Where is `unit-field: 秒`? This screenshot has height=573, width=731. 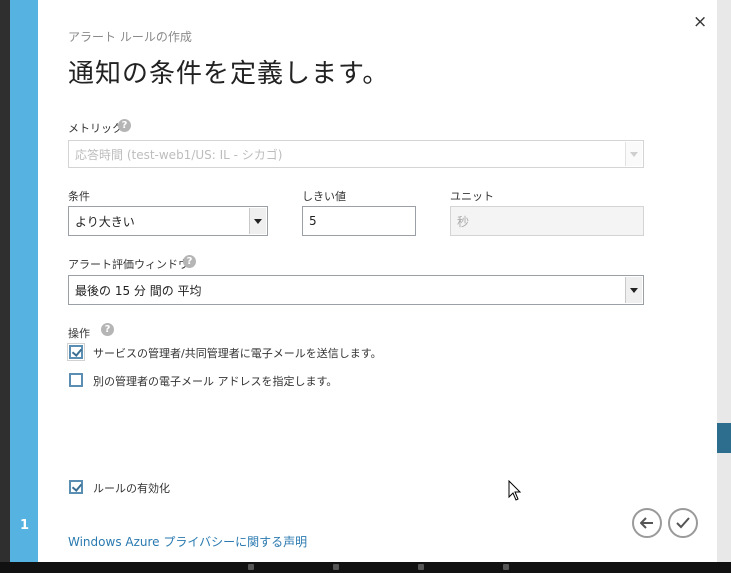
unit-field: 秒 is located at coordinates (547, 221).